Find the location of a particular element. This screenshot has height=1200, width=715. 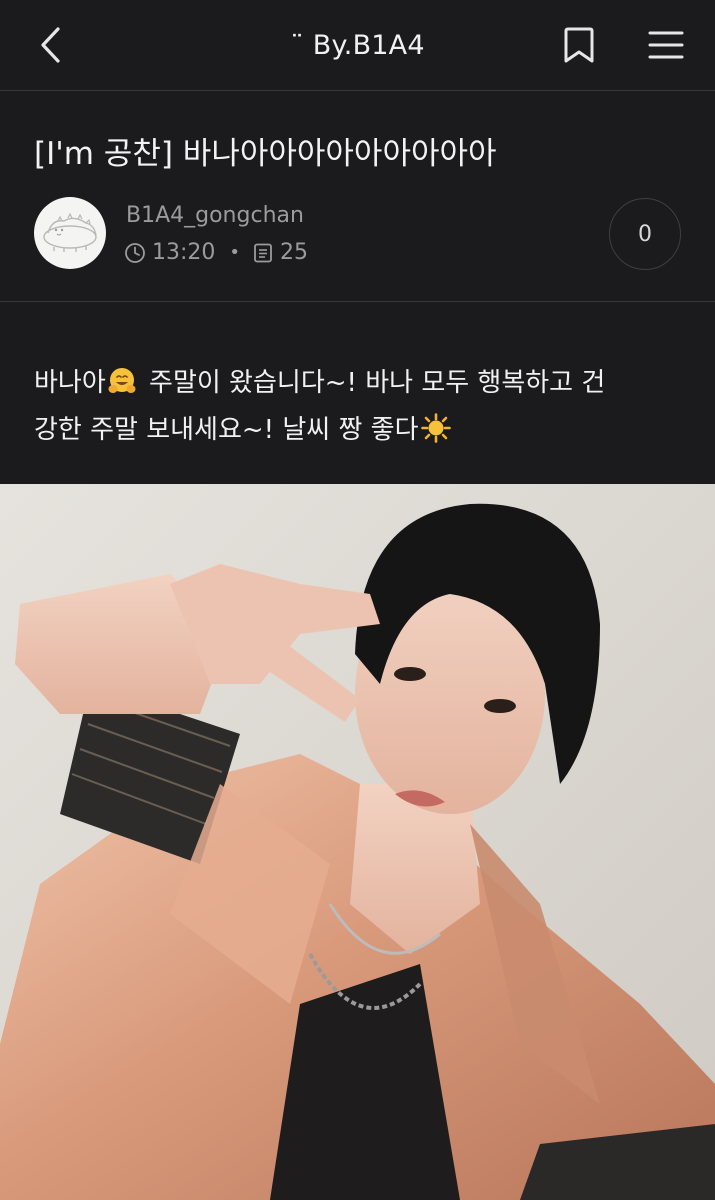

board-title: ¨ By.B1A4 is located at coordinates (357, 45).